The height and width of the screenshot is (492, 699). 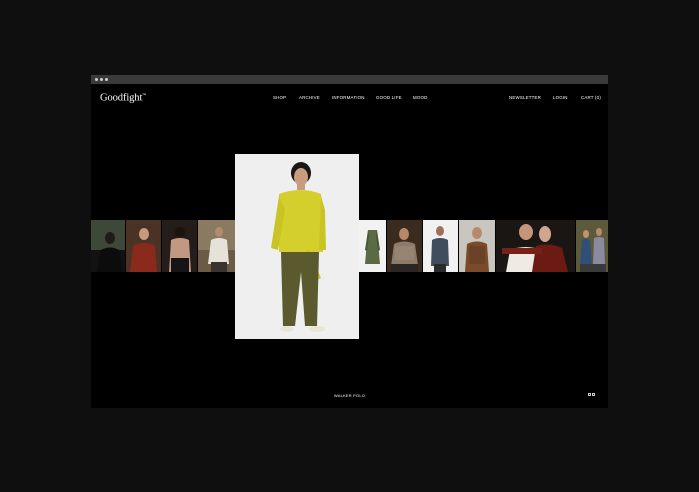 I want to click on browser-chrome, so click(x=349, y=79).